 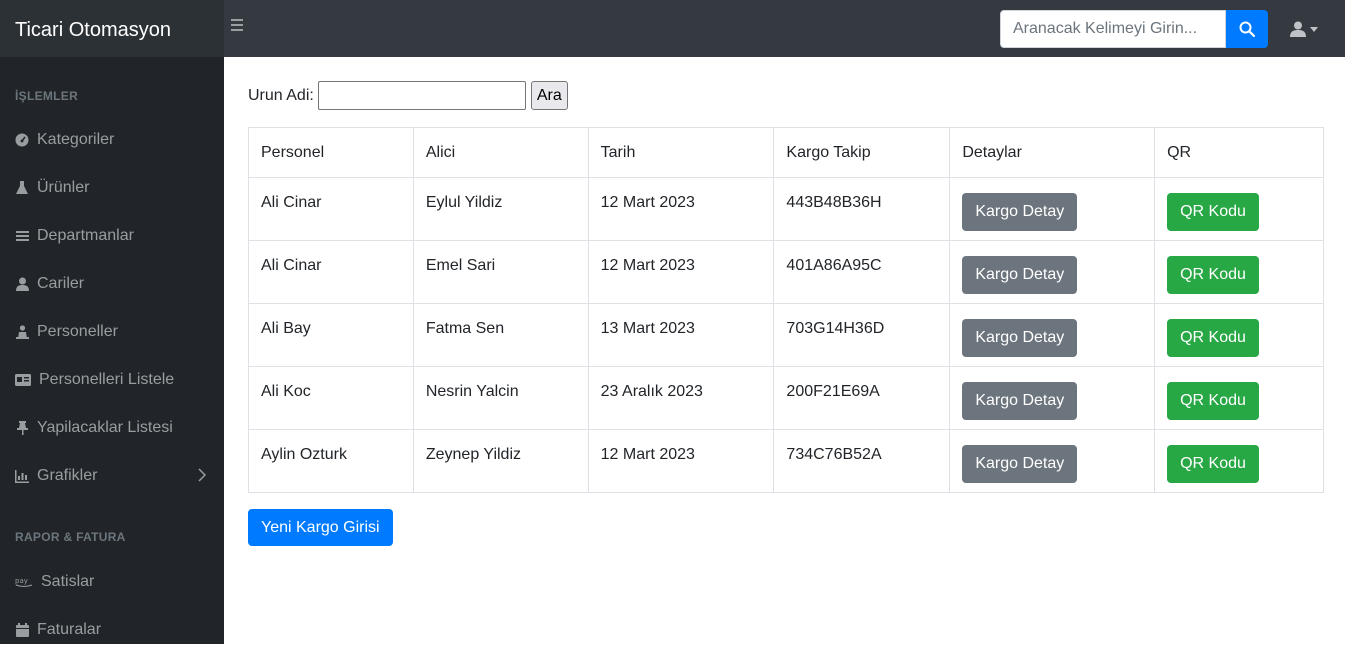 What do you see at coordinates (500, 272) in the screenshot?
I see `cell-alici: Emel Sari` at bounding box center [500, 272].